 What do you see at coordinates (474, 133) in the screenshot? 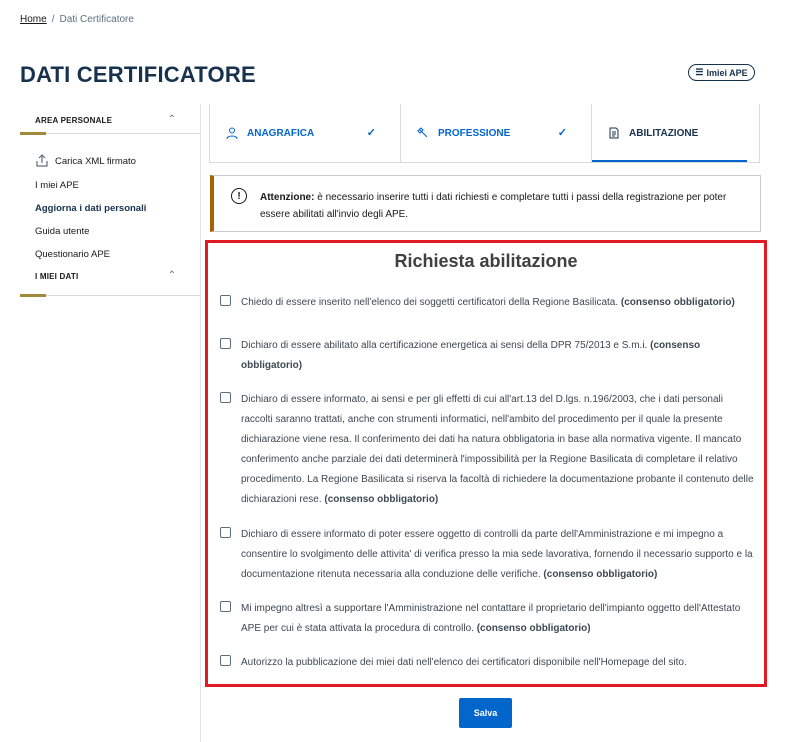
I see `tab-label: PROFESSIONE` at bounding box center [474, 133].